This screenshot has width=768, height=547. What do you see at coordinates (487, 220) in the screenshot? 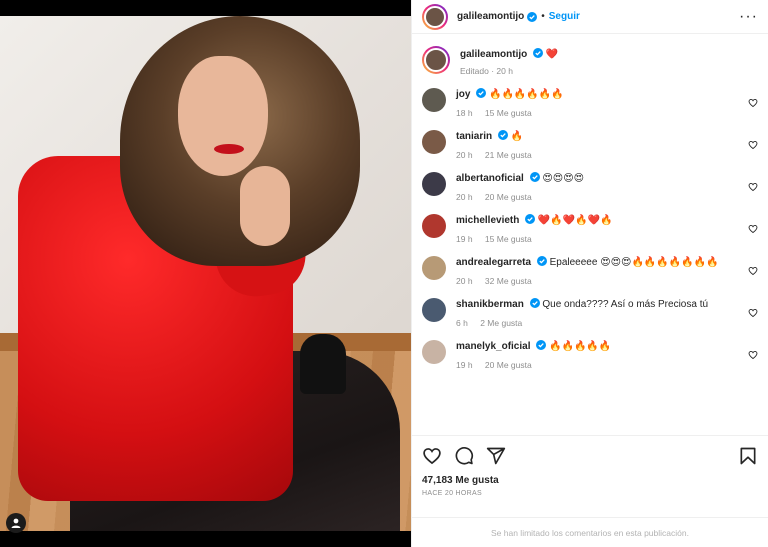
I see `commenter-username: michellevieth` at bounding box center [487, 220].